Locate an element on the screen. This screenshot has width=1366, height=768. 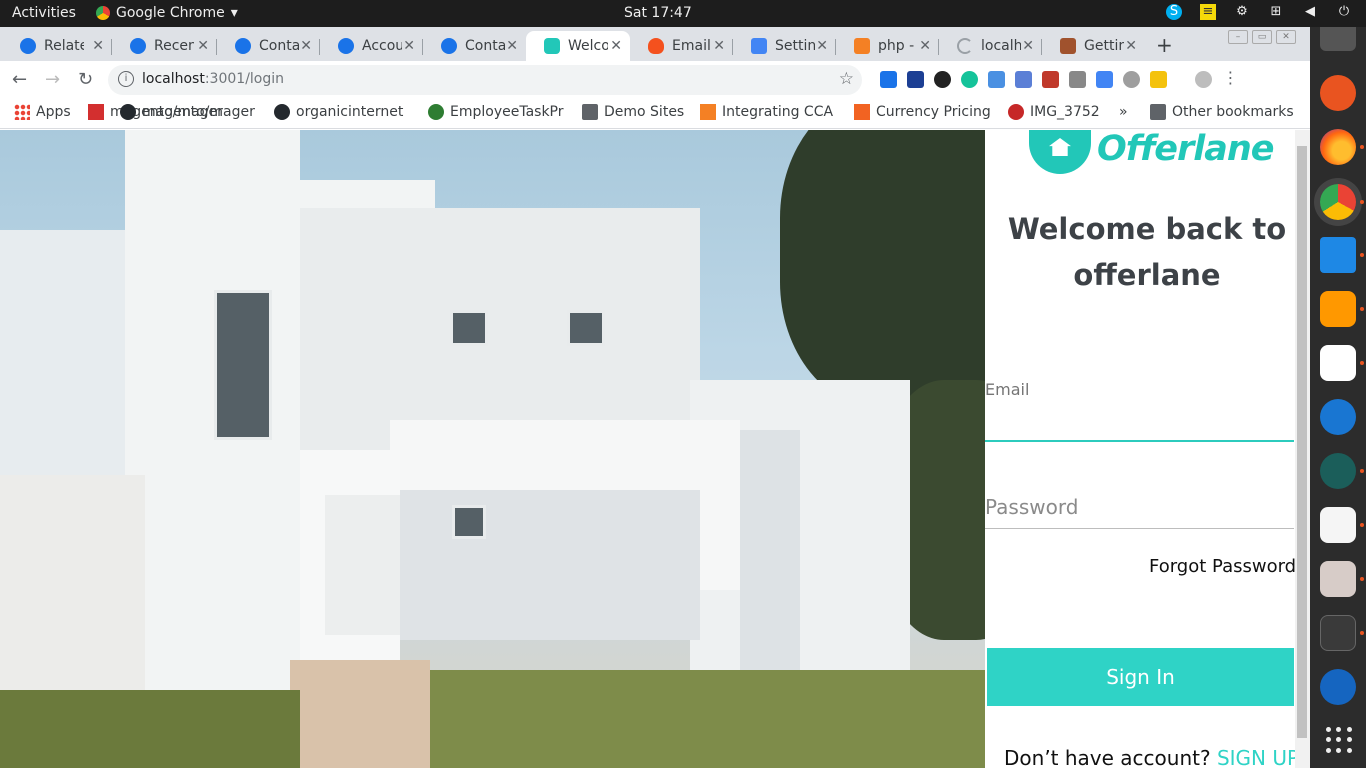
tab: localh ✕ is located at coordinates (990, 46).